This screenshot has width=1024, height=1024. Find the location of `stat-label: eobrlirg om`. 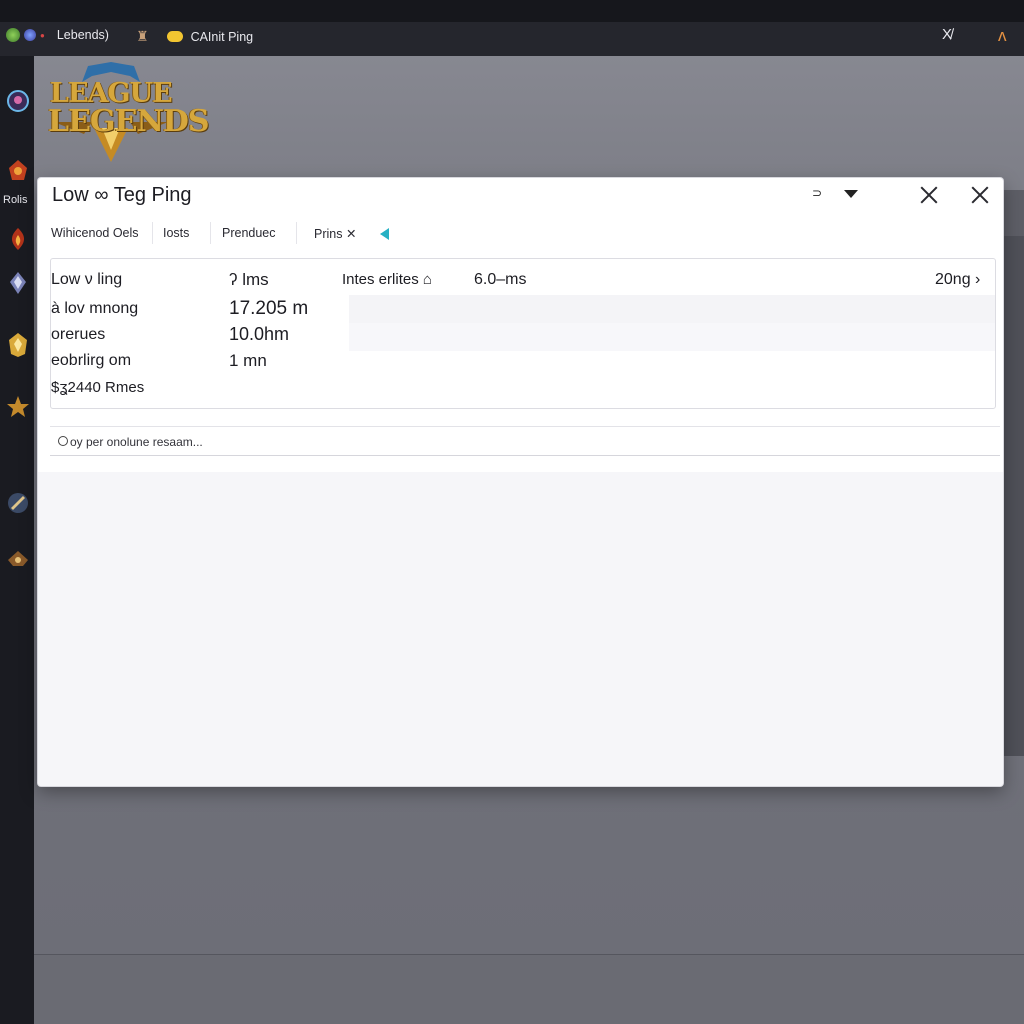

stat-label: eobrlirg om is located at coordinates (91, 360).